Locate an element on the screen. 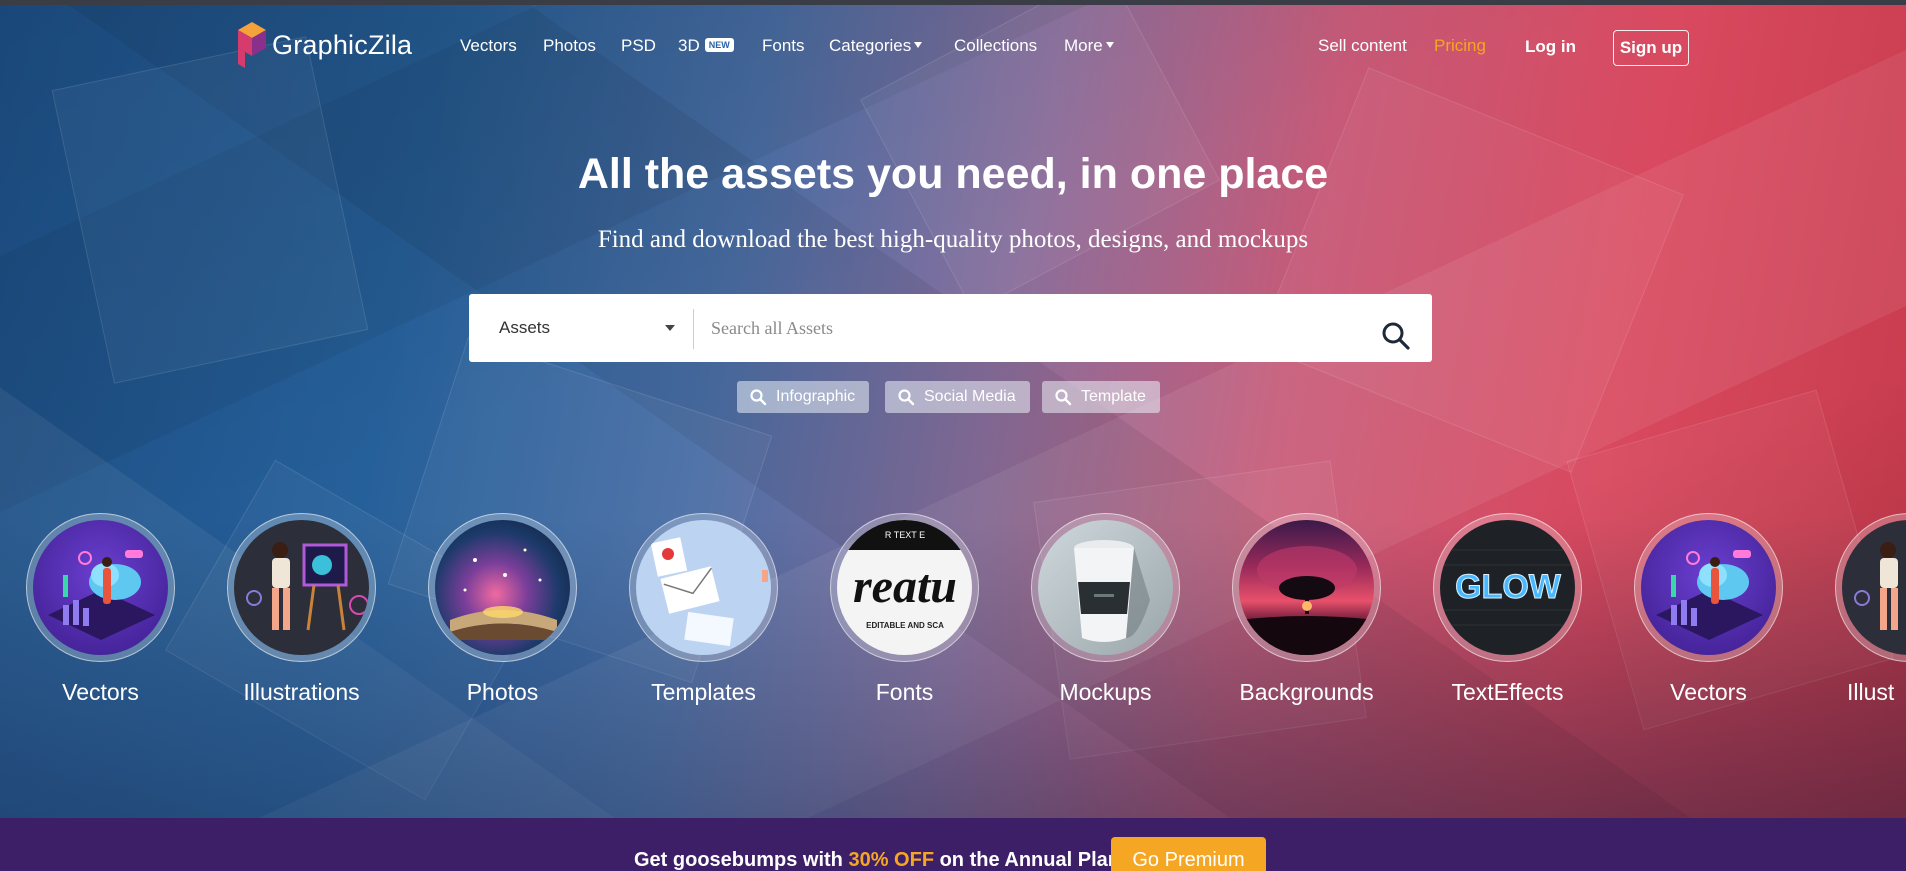 The width and height of the screenshot is (1906, 871). category-label: Templates is located at coordinates (703, 692).